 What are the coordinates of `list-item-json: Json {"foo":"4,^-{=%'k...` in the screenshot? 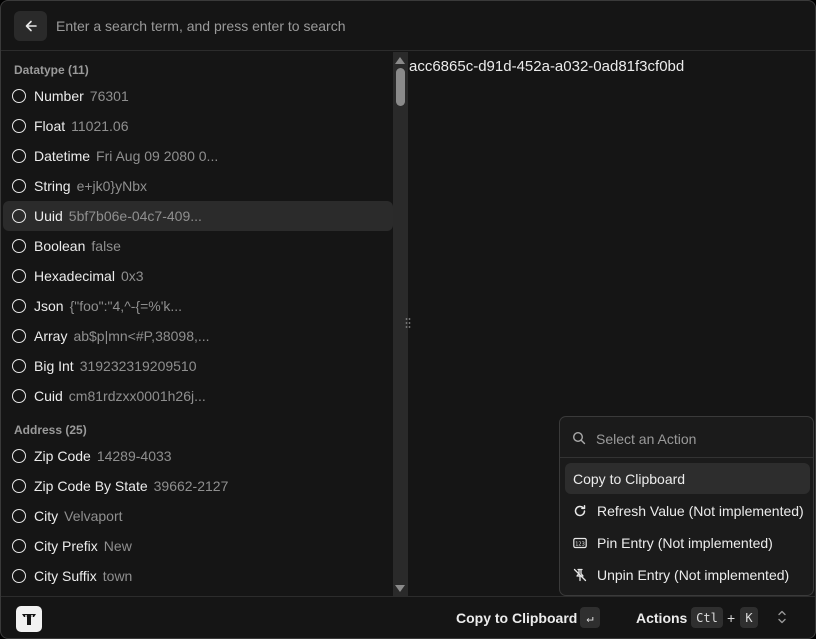 It's located at (198, 306).